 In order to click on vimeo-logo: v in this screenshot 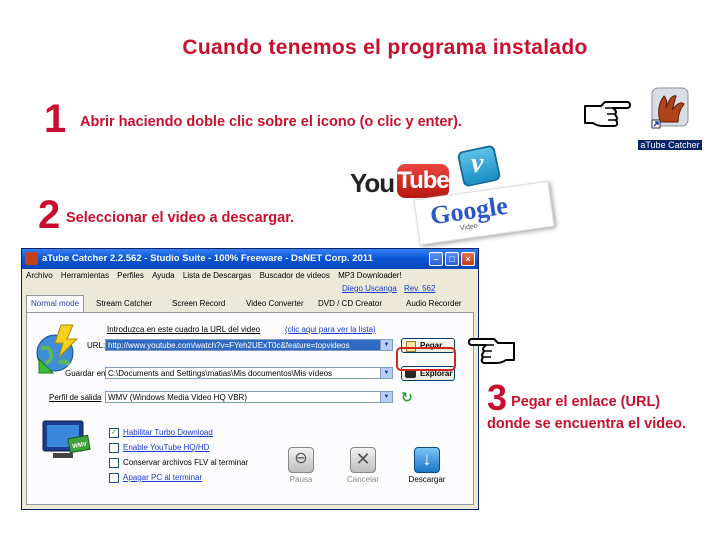, I will do `click(480, 165)`.